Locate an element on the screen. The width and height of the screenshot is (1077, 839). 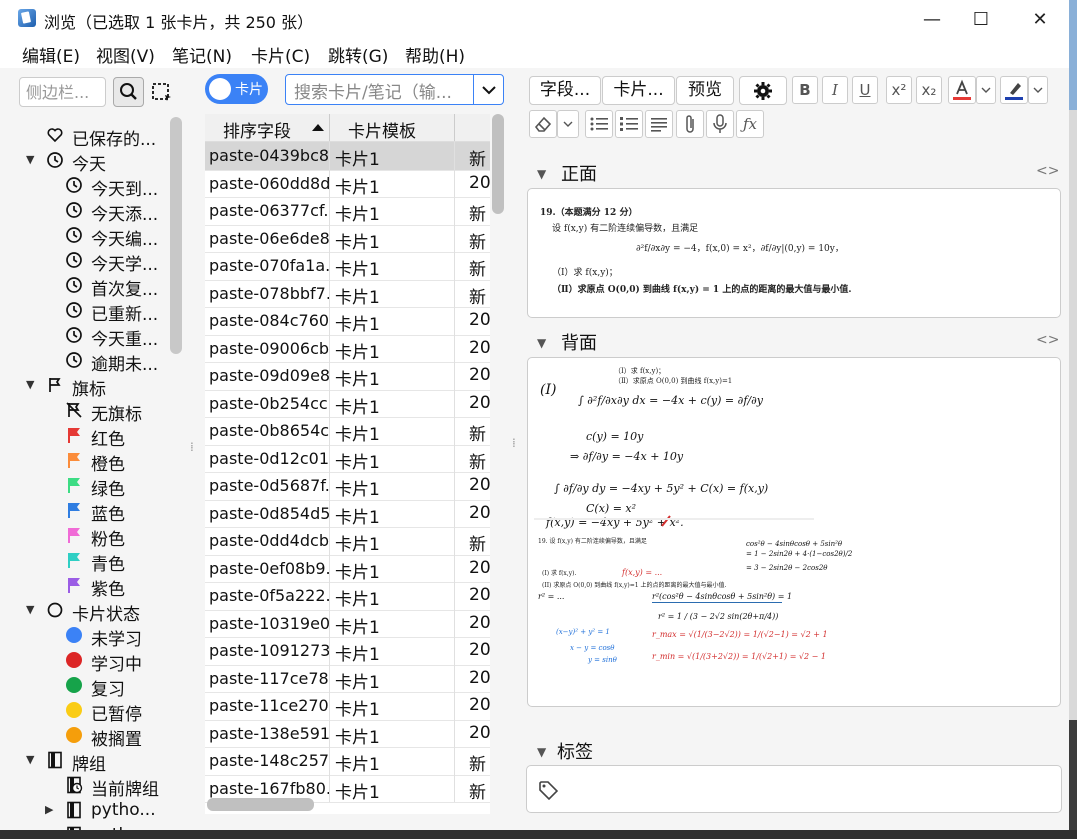
back-collapse-chevron: ▼ is located at coordinates (541, 343).